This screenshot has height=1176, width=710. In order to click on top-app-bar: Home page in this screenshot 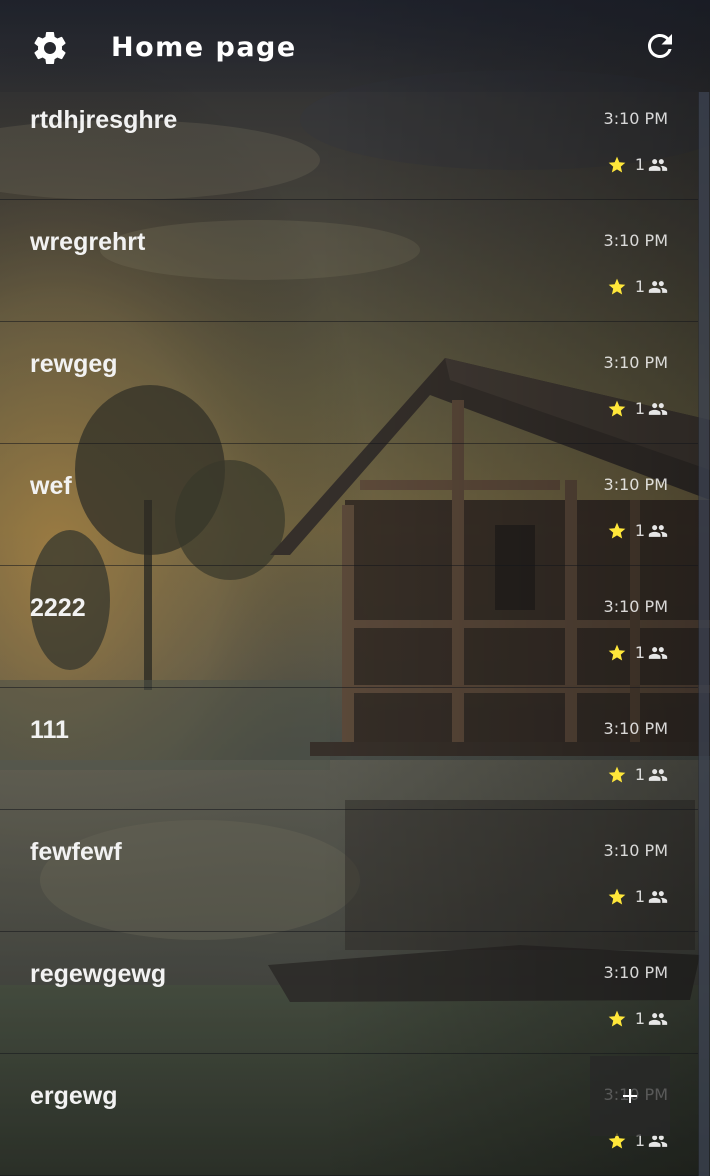, I will do `click(355, 46)`.